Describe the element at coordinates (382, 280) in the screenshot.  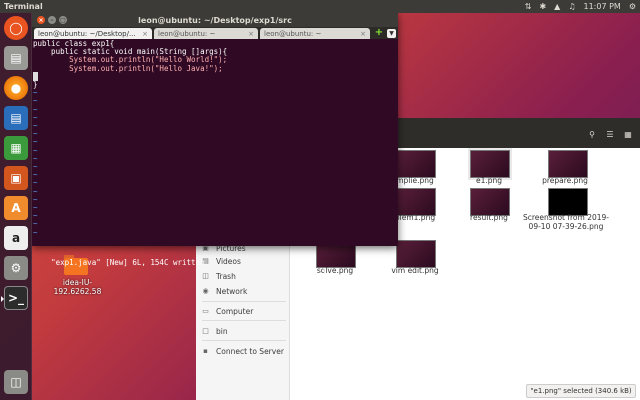
I see `status-scroll: All` at that location.